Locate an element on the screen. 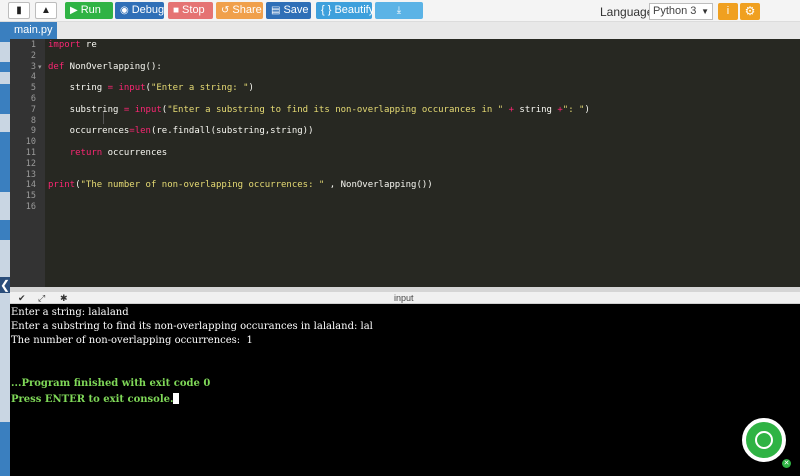 The width and height of the screenshot is (800, 476). info-icon: i is located at coordinates (728, 11).